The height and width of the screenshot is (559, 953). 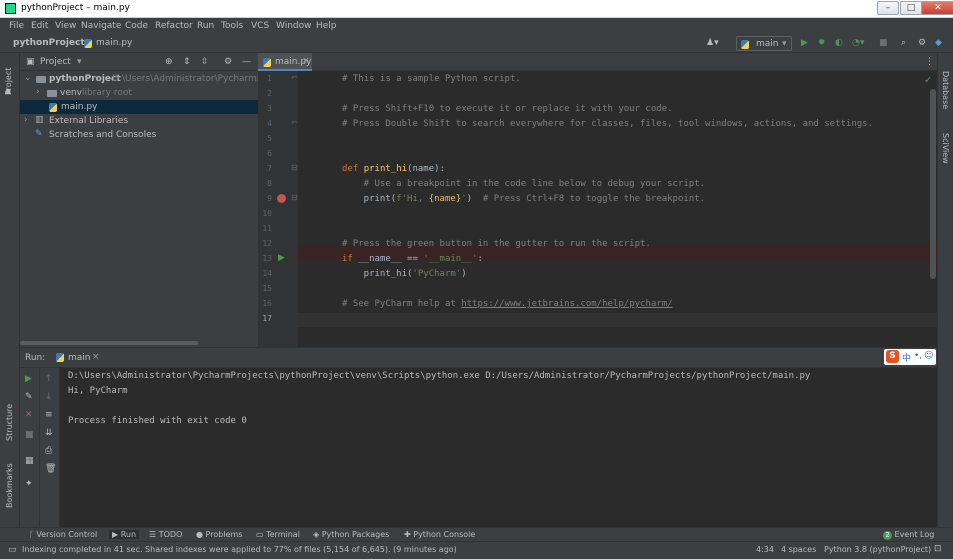 What do you see at coordinates (55, 62) in the screenshot?
I see `project-panel-title: Project` at bounding box center [55, 62].